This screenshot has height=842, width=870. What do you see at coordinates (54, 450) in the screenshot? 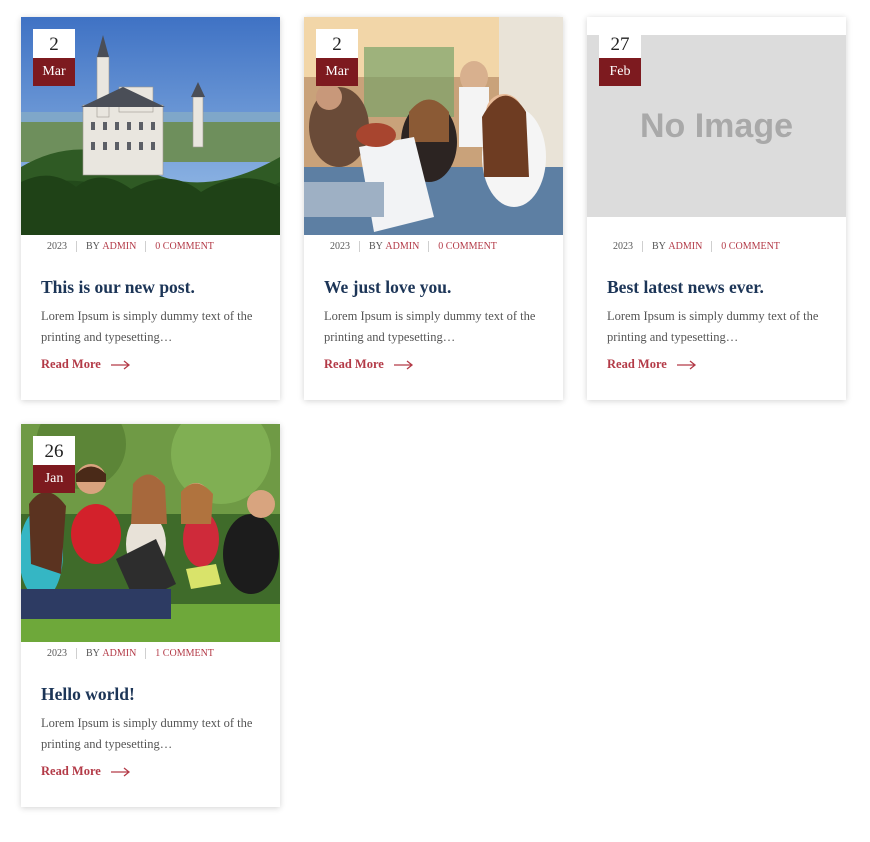
I see `date-day: 26` at bounding box center [54, 450].